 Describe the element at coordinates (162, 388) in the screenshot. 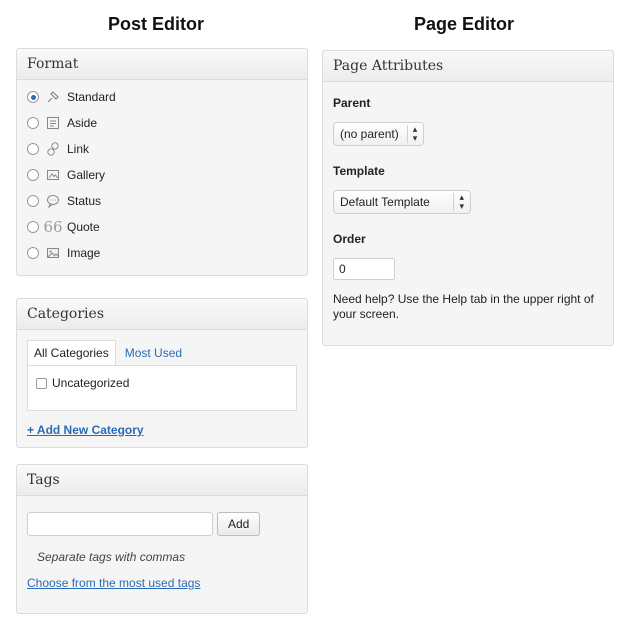

I see `category-list: Uncategorized` at that location.